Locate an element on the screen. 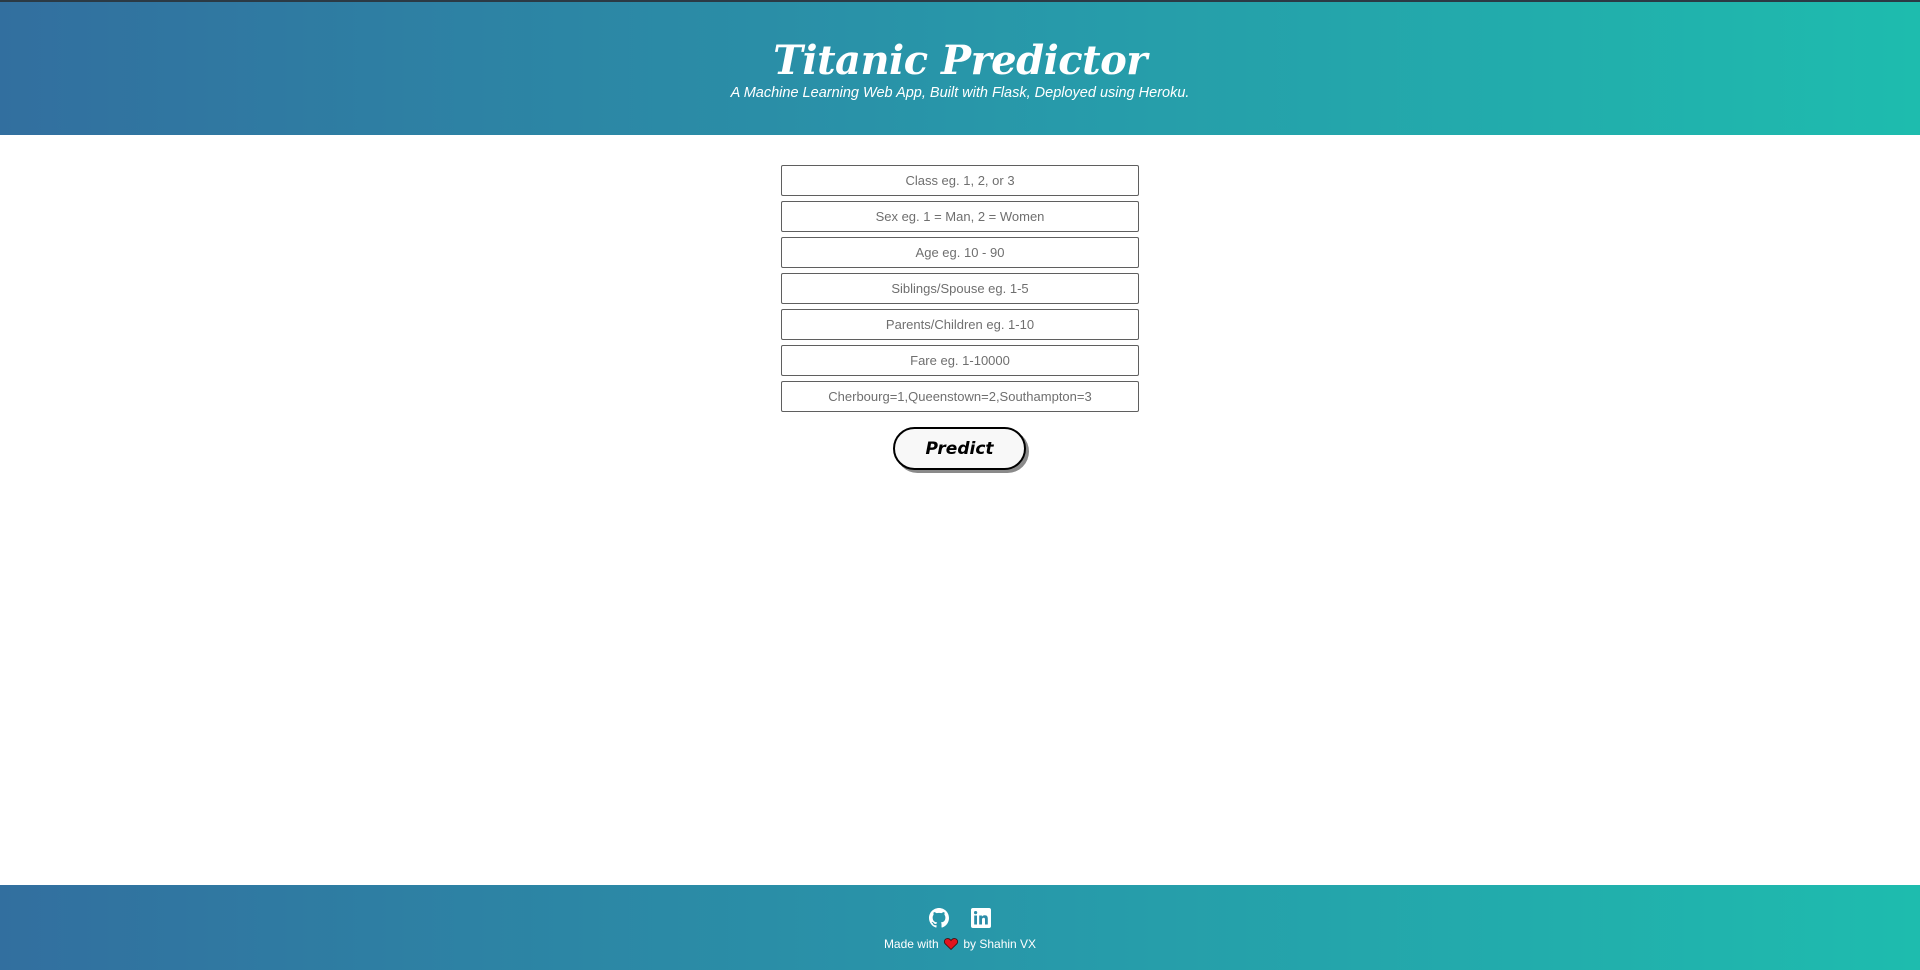  linkedin-icon is located at coordinates (981, 918).